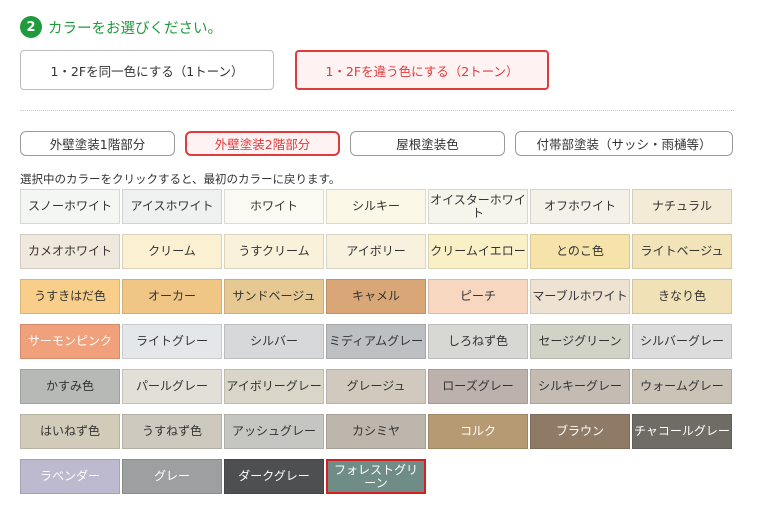 The height and width of the screenshot is (520, 766). Describe the element at coordinates (172, 341) in the screenshot. I see `color-swatch: ライトグレー` at that location.